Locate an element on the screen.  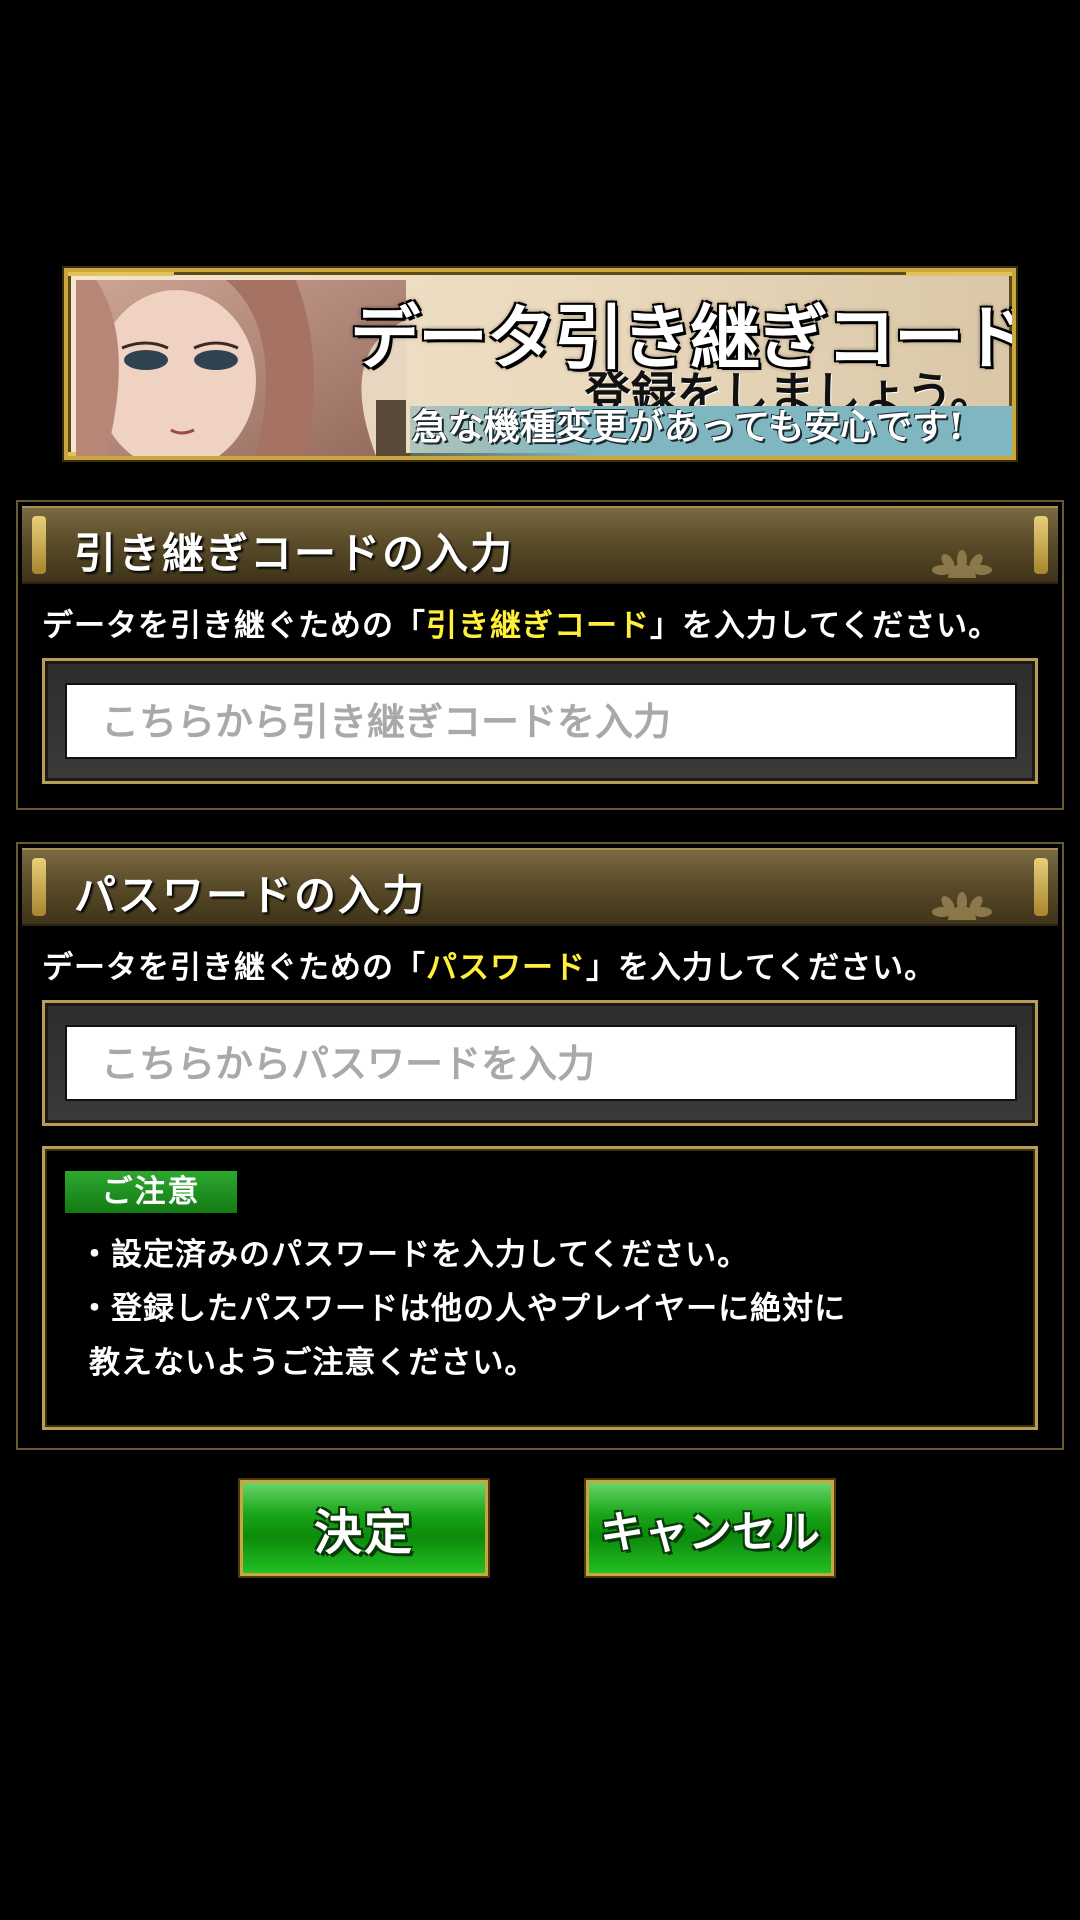
transfer-banner: データ引き継ぎコードの 登録をしましょう。 急な機種変更があっても安心です! is located at coordinates (540, 364).